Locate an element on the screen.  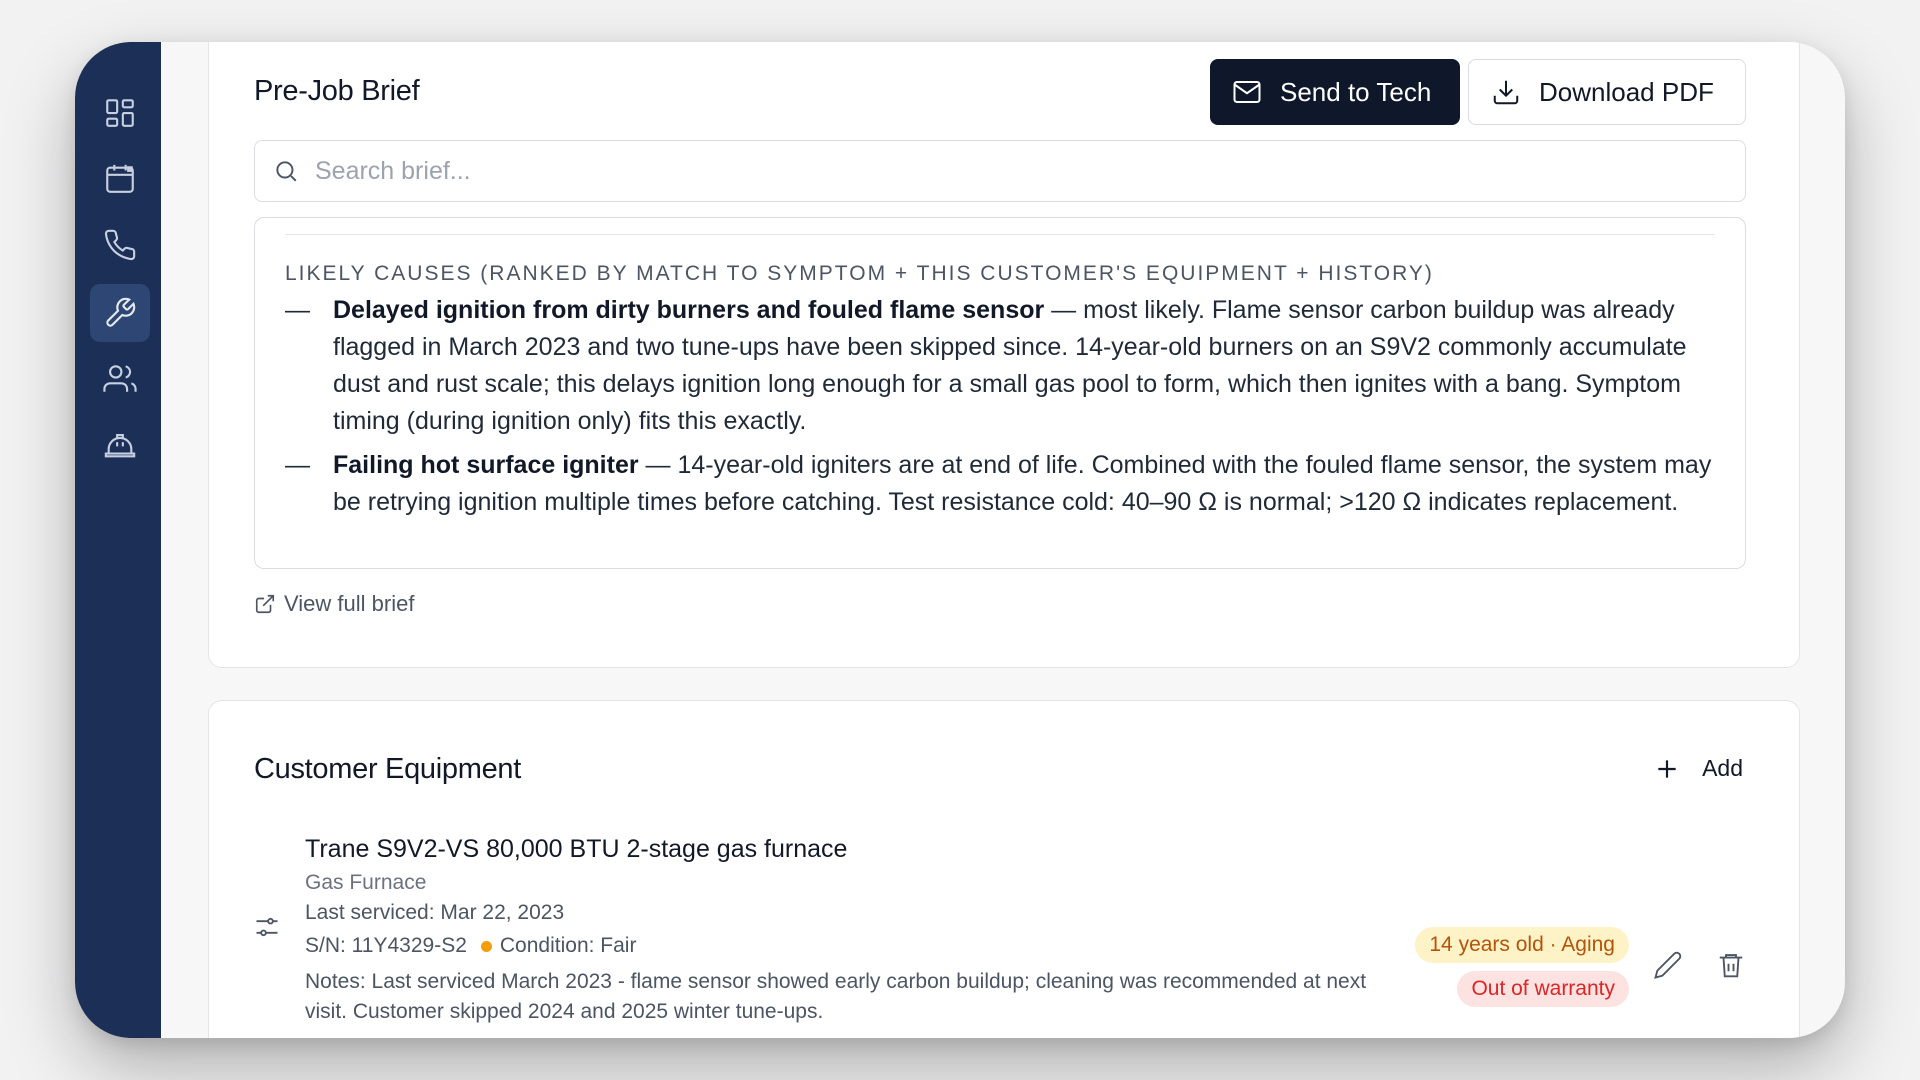
download-pdf-label: Download PDF is located at coordinates (1626, 91).